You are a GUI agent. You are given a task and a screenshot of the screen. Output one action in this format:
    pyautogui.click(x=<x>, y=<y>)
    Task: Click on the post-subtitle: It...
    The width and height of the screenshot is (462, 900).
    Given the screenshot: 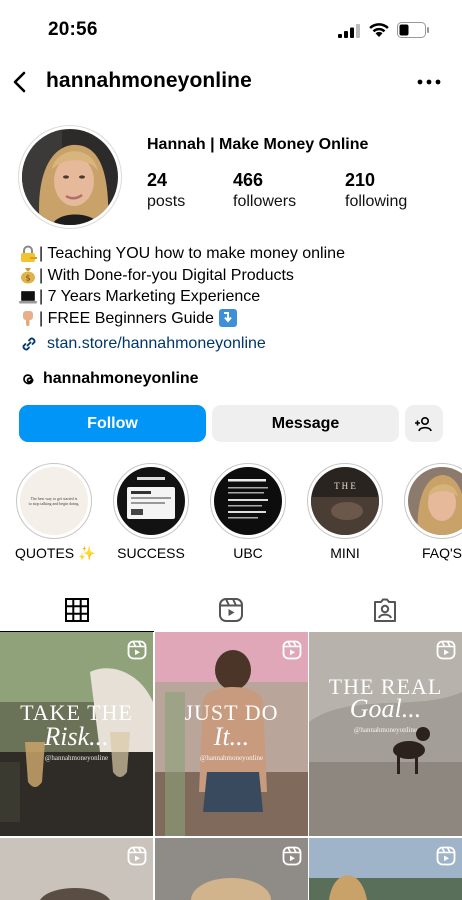 What is the action you would take?
    pyautogui.click(x=231, y=736)
    